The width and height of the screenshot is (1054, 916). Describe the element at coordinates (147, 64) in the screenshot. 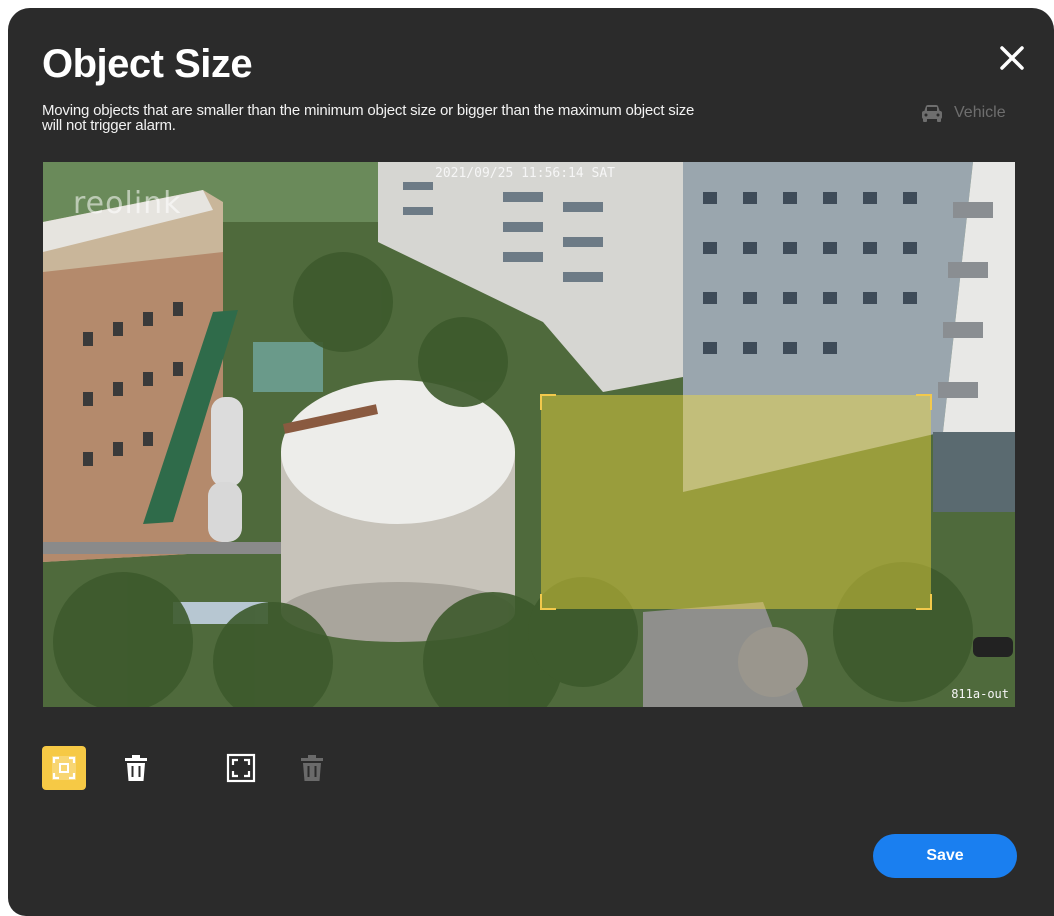

I see `dialog-title: Object Size` at that location.